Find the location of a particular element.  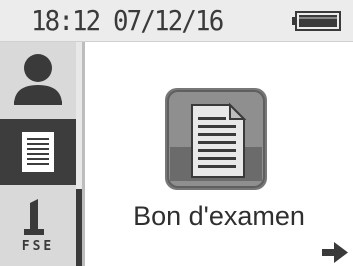

arrow-right-icon is located at coordinates (335, 252).